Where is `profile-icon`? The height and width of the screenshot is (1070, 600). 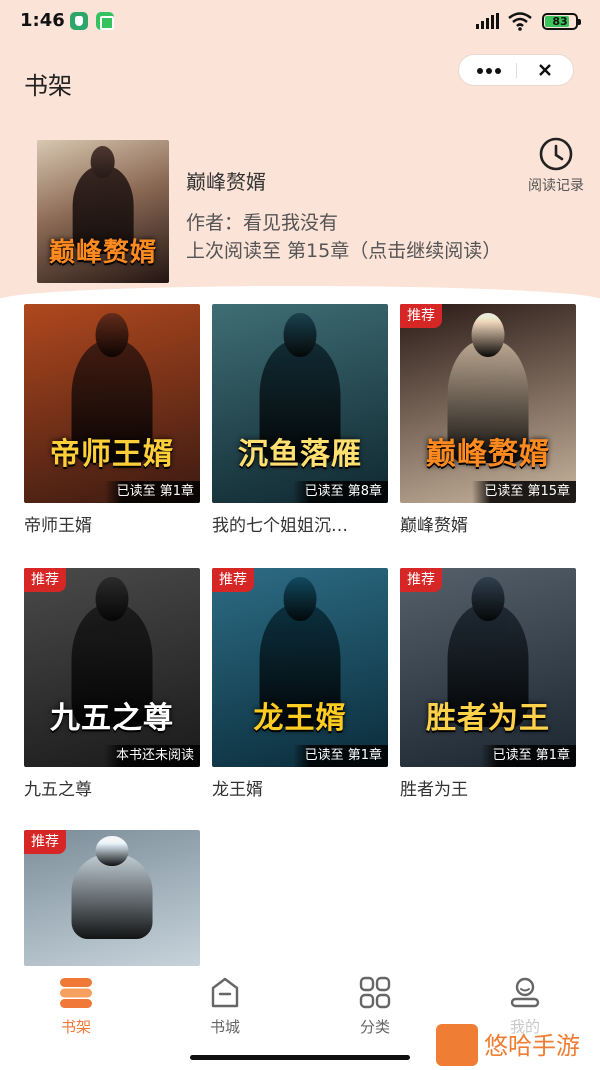 profile-icon is located at coordinates (525, 992).